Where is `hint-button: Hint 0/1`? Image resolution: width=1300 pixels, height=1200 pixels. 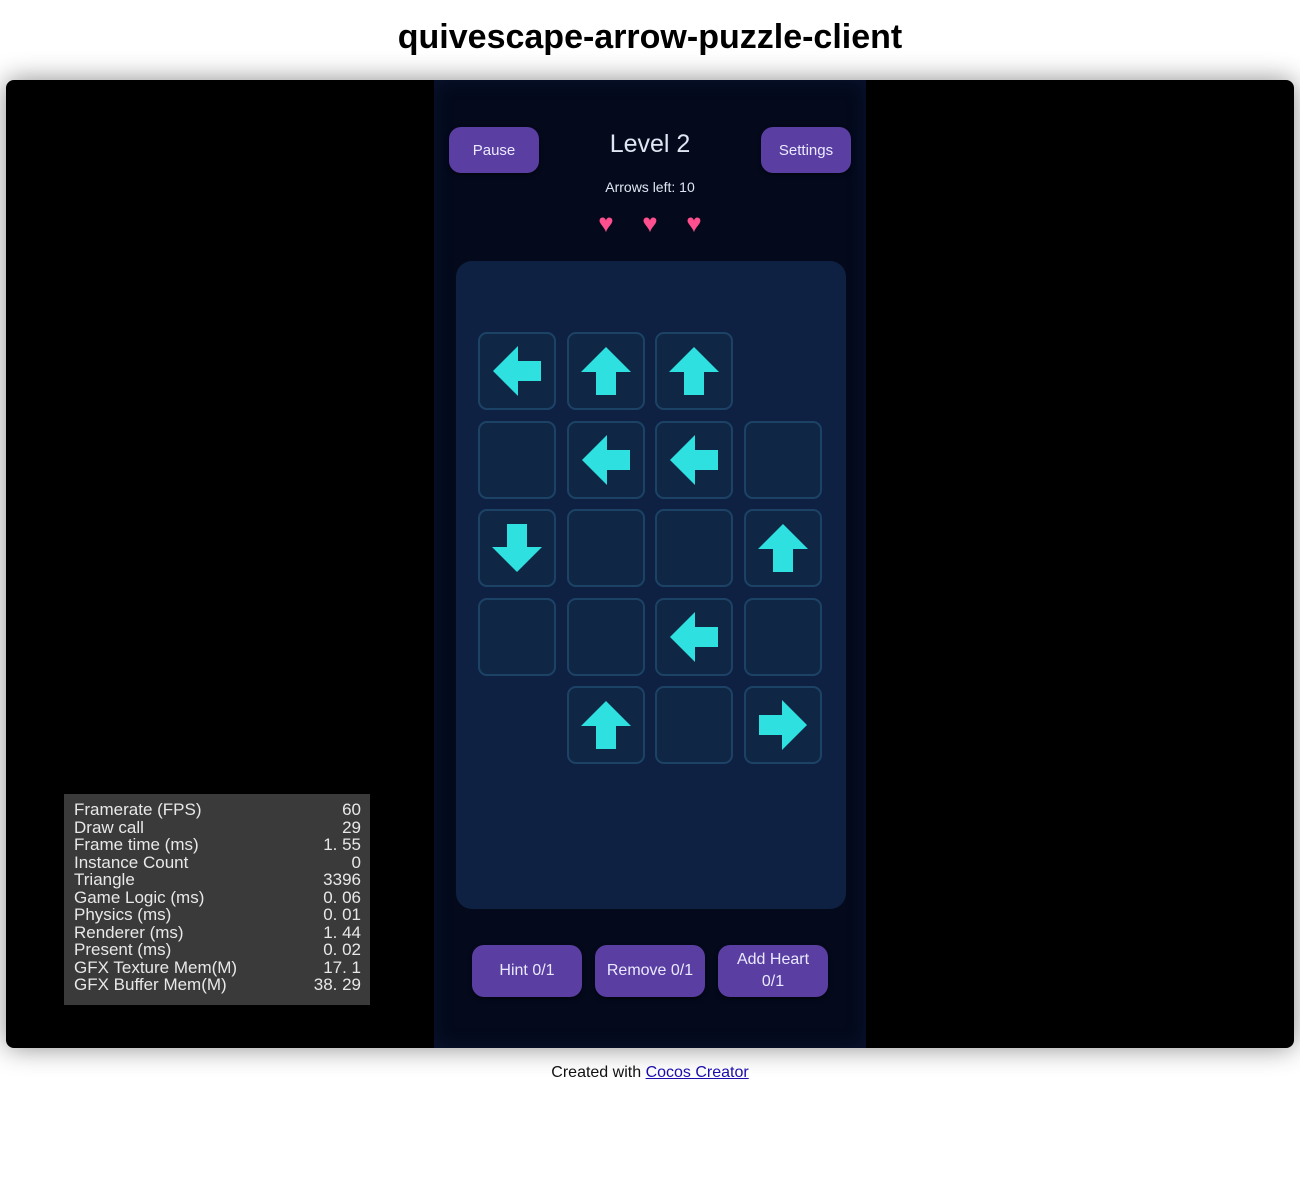
hint-button: Hint 0/1 is located at coordinates (527, 971).